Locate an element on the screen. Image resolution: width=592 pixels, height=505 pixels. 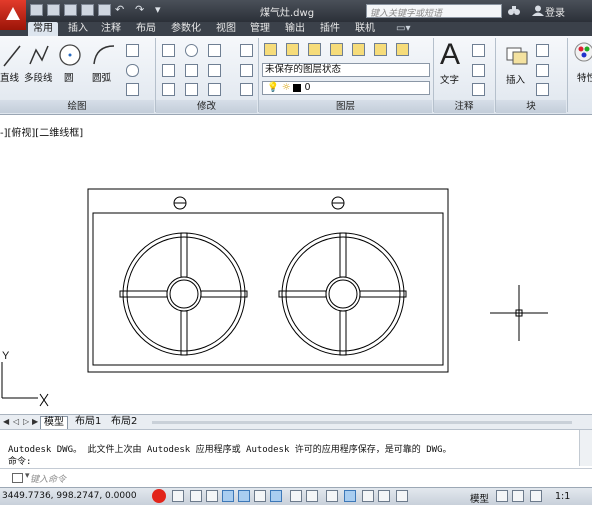
login-link: 登录 is located at coordinates (555, 11).